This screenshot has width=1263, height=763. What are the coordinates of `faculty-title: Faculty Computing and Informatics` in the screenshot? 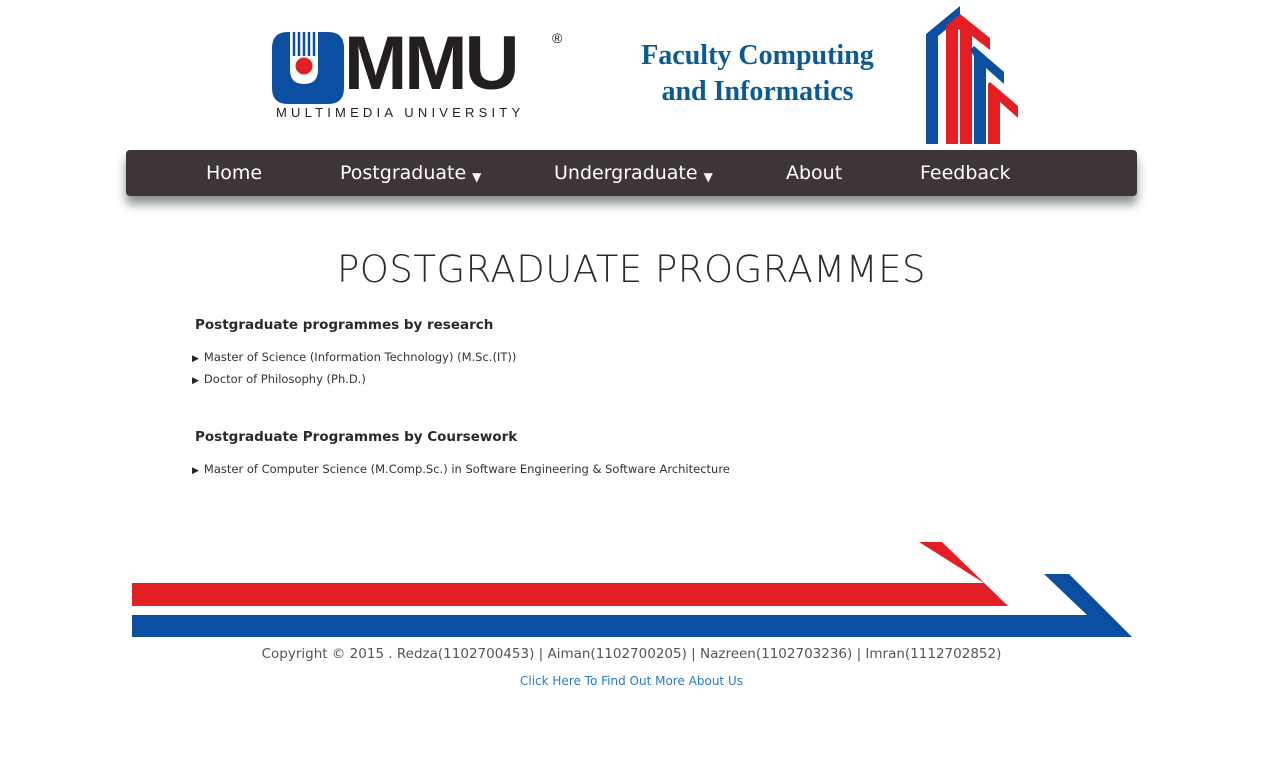 It's located at (757, 74).